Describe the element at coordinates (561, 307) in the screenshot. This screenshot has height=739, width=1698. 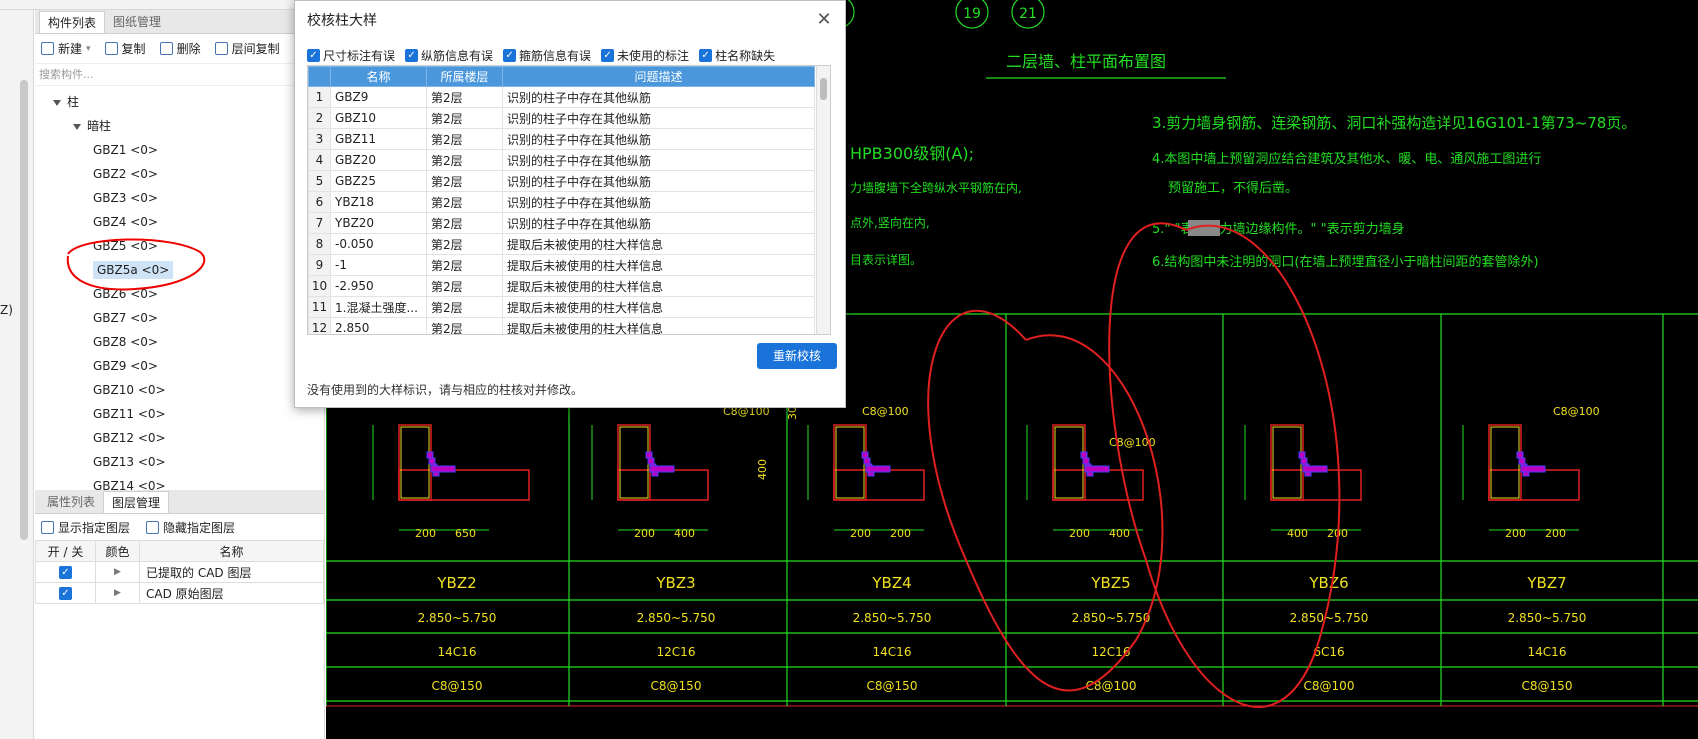
I see `table-row: 11 1.混凝土强度... 第2层 提取后未被使用的柱大样信息` at that location.